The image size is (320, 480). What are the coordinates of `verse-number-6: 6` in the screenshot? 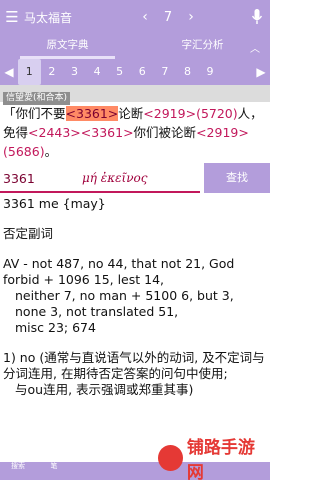 It's located at (142, 72).